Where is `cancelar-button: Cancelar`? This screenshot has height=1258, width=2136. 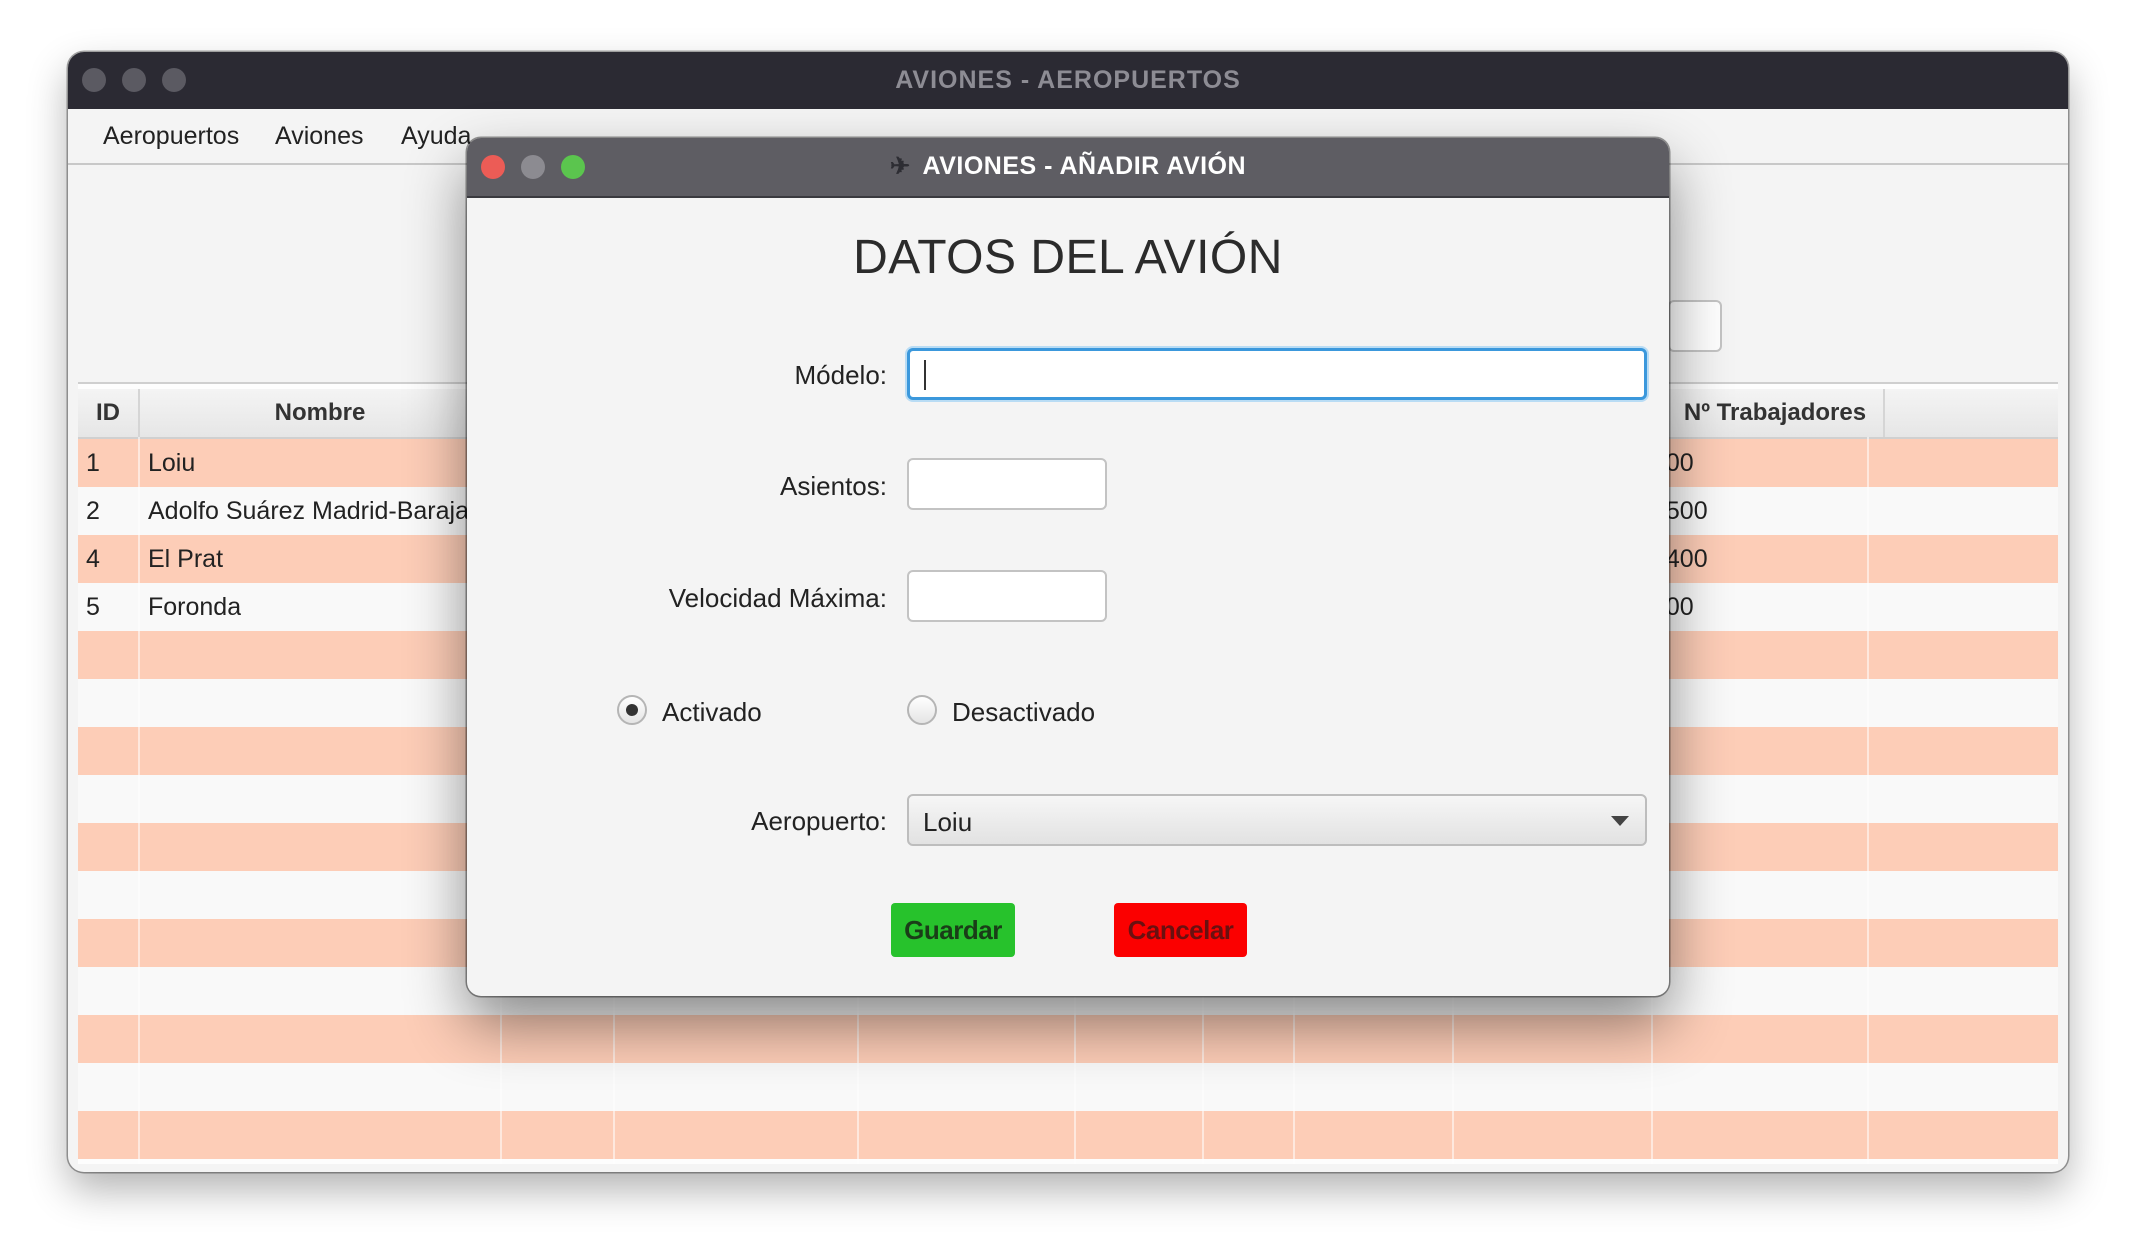 cancelar-button: Cancelar is located at coordinates (1180, 930).